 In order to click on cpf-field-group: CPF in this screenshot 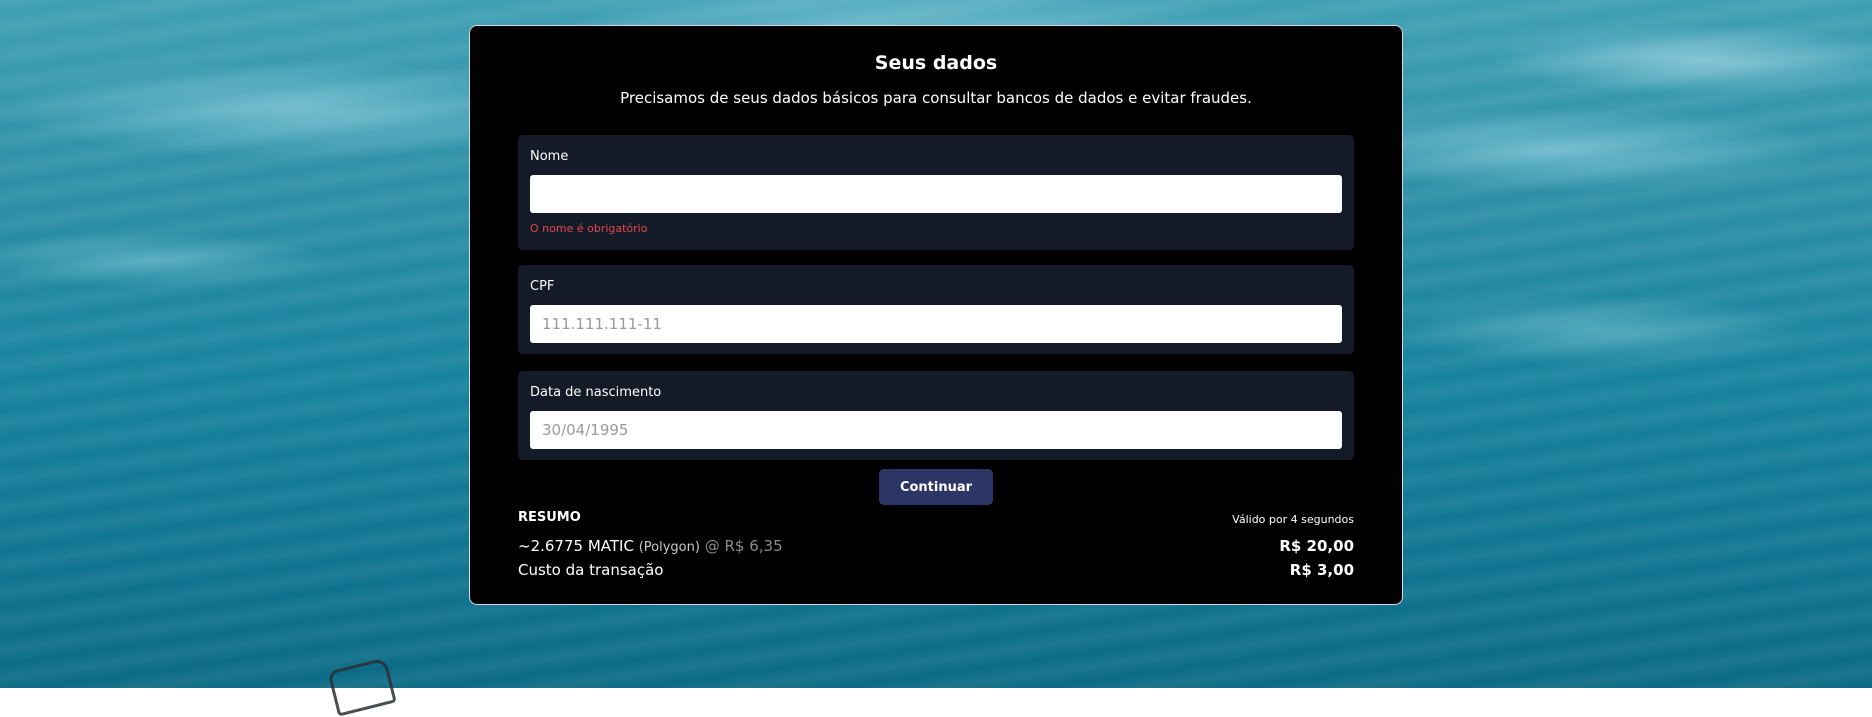, I will do `click(936, 309)`.